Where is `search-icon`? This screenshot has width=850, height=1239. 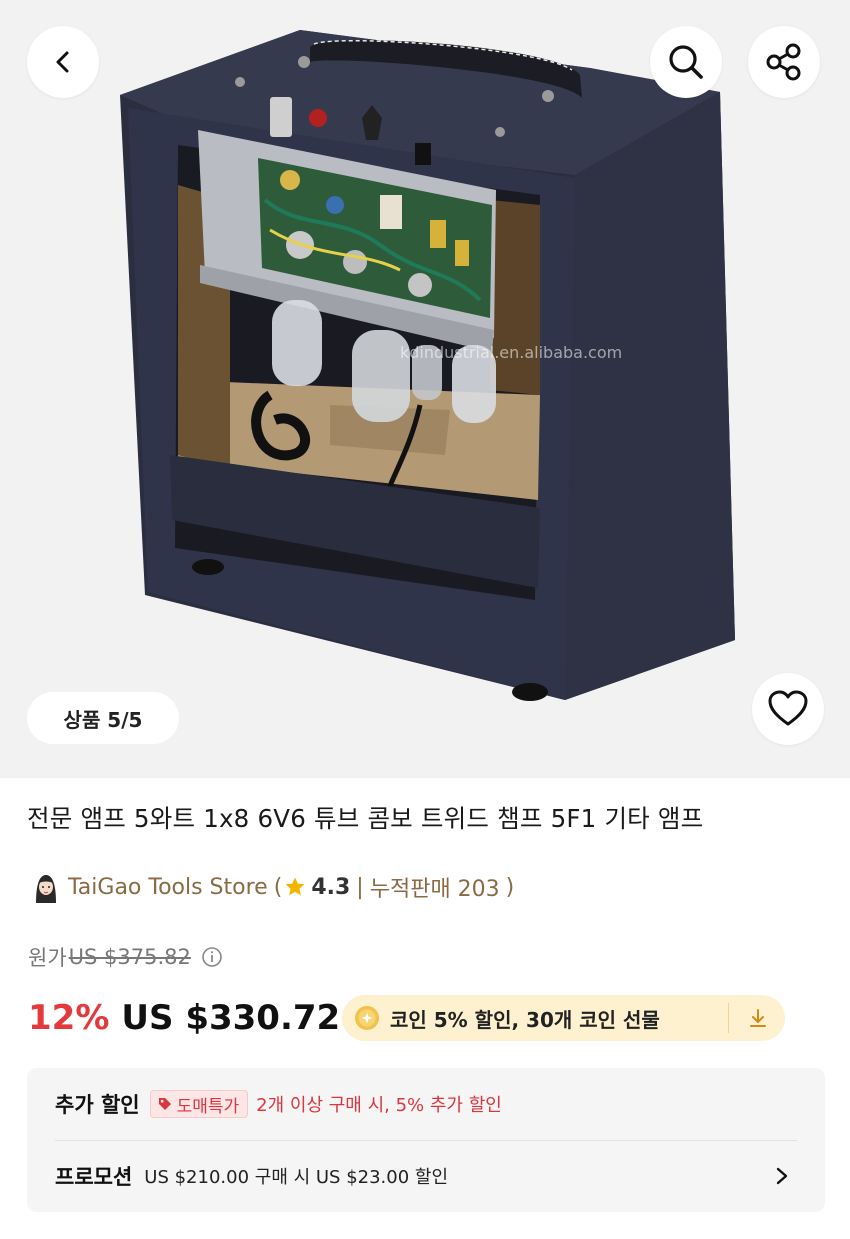
search-icon is located at coordinates (686, 62).